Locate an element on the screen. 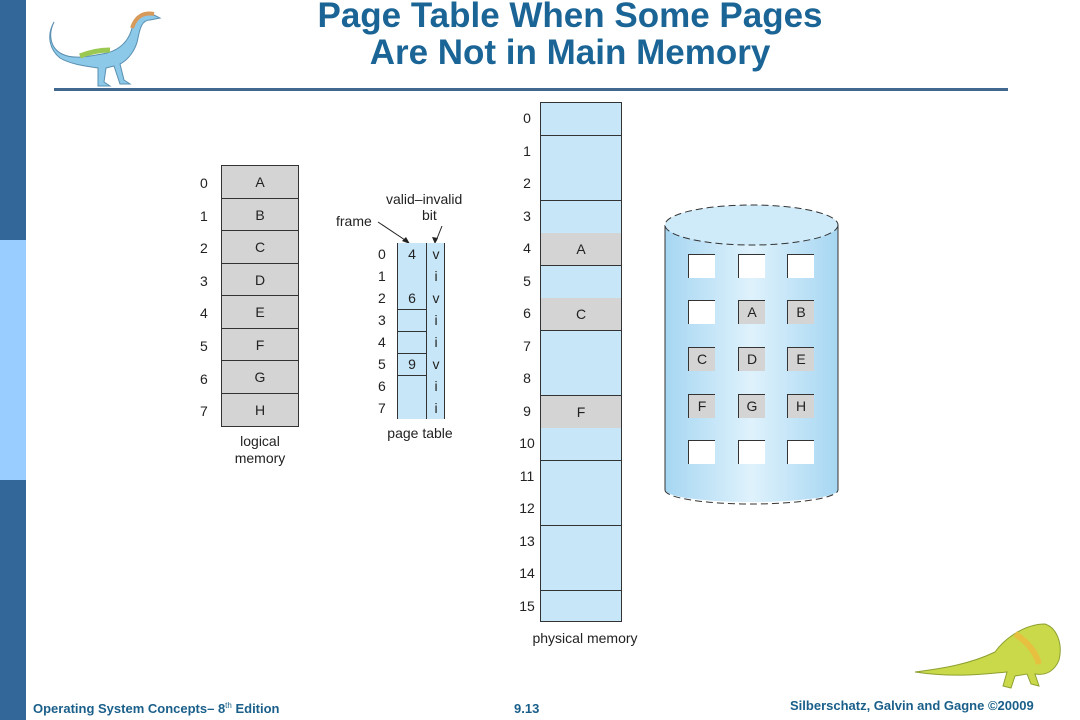 The height and width of the screenshot is (720, 1080). disk-page-slot: E is located at coordinates (800, 359).